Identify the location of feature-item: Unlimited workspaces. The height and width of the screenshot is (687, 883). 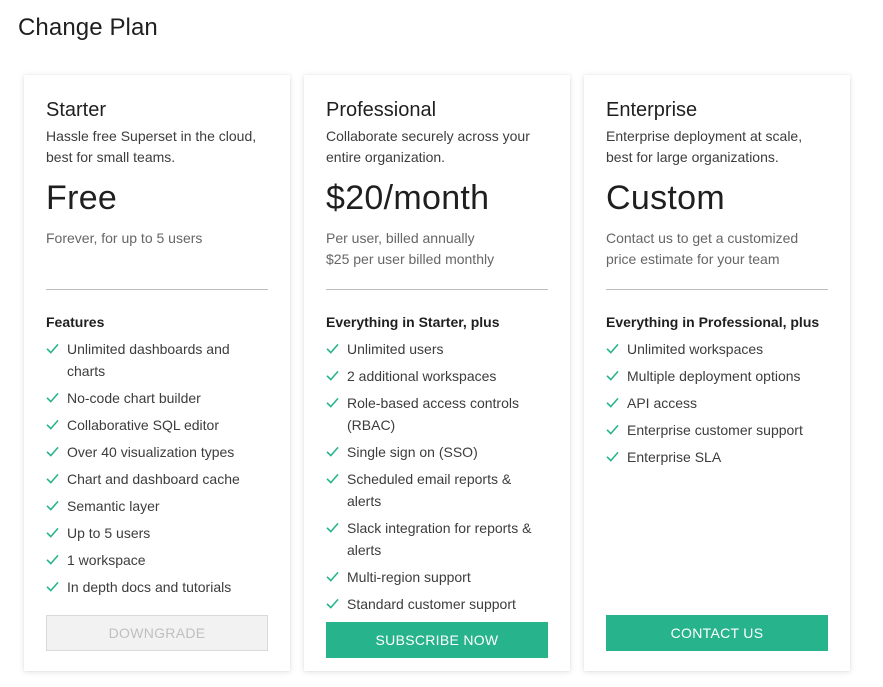
(717, 349).